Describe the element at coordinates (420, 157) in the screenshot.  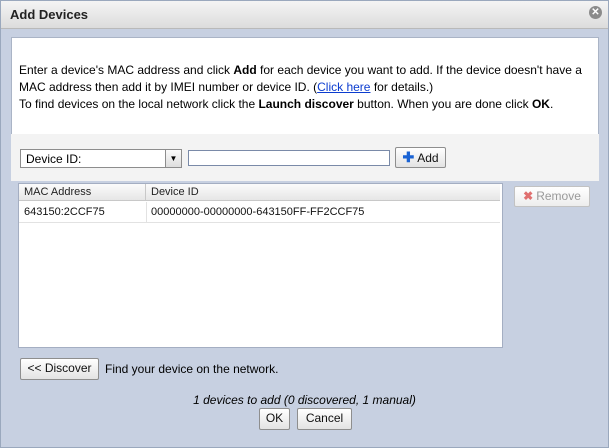
I see `add-button: ✚ Add` at that location.